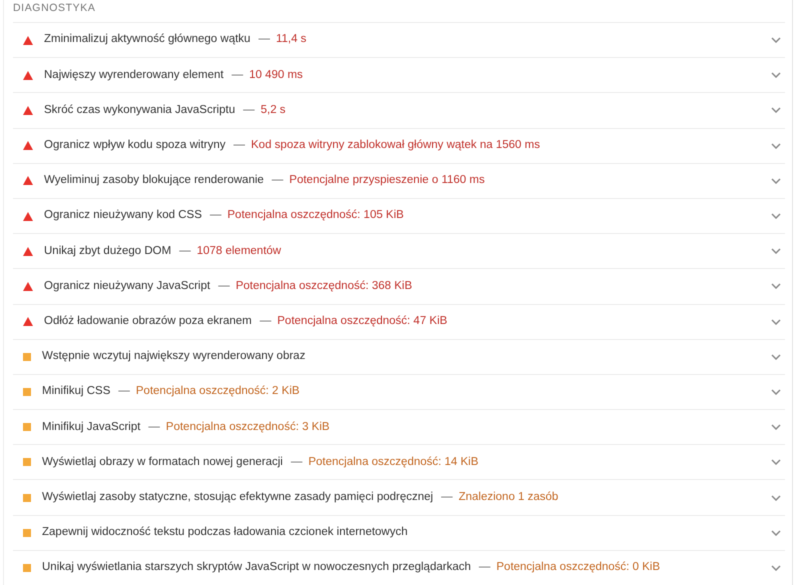 The height and width of the screenshot is (585, 800). I want to click on audit-detail: Potencjalna oszczędność: 3 KiB, so click(248, 427).